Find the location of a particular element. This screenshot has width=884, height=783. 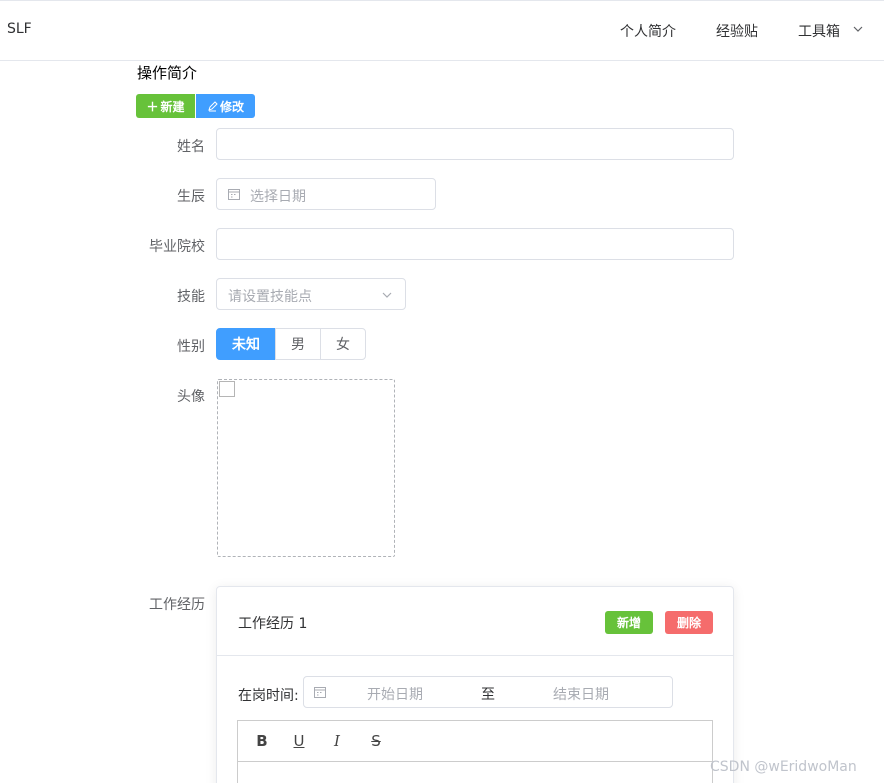

name-input is located at coordinates (475, 144).